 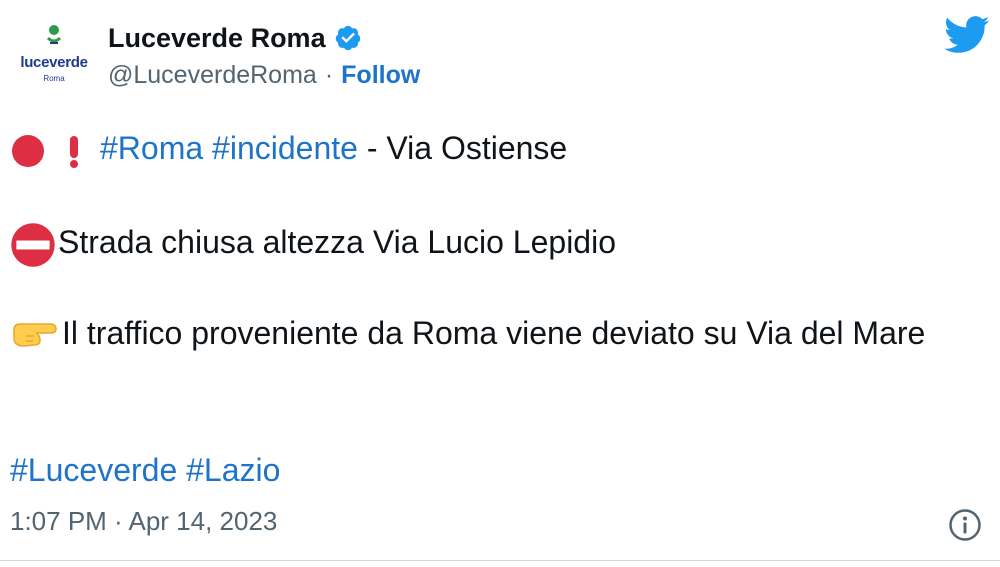 I want to click on twitter-bird-icon, so click(x=967, y=34).